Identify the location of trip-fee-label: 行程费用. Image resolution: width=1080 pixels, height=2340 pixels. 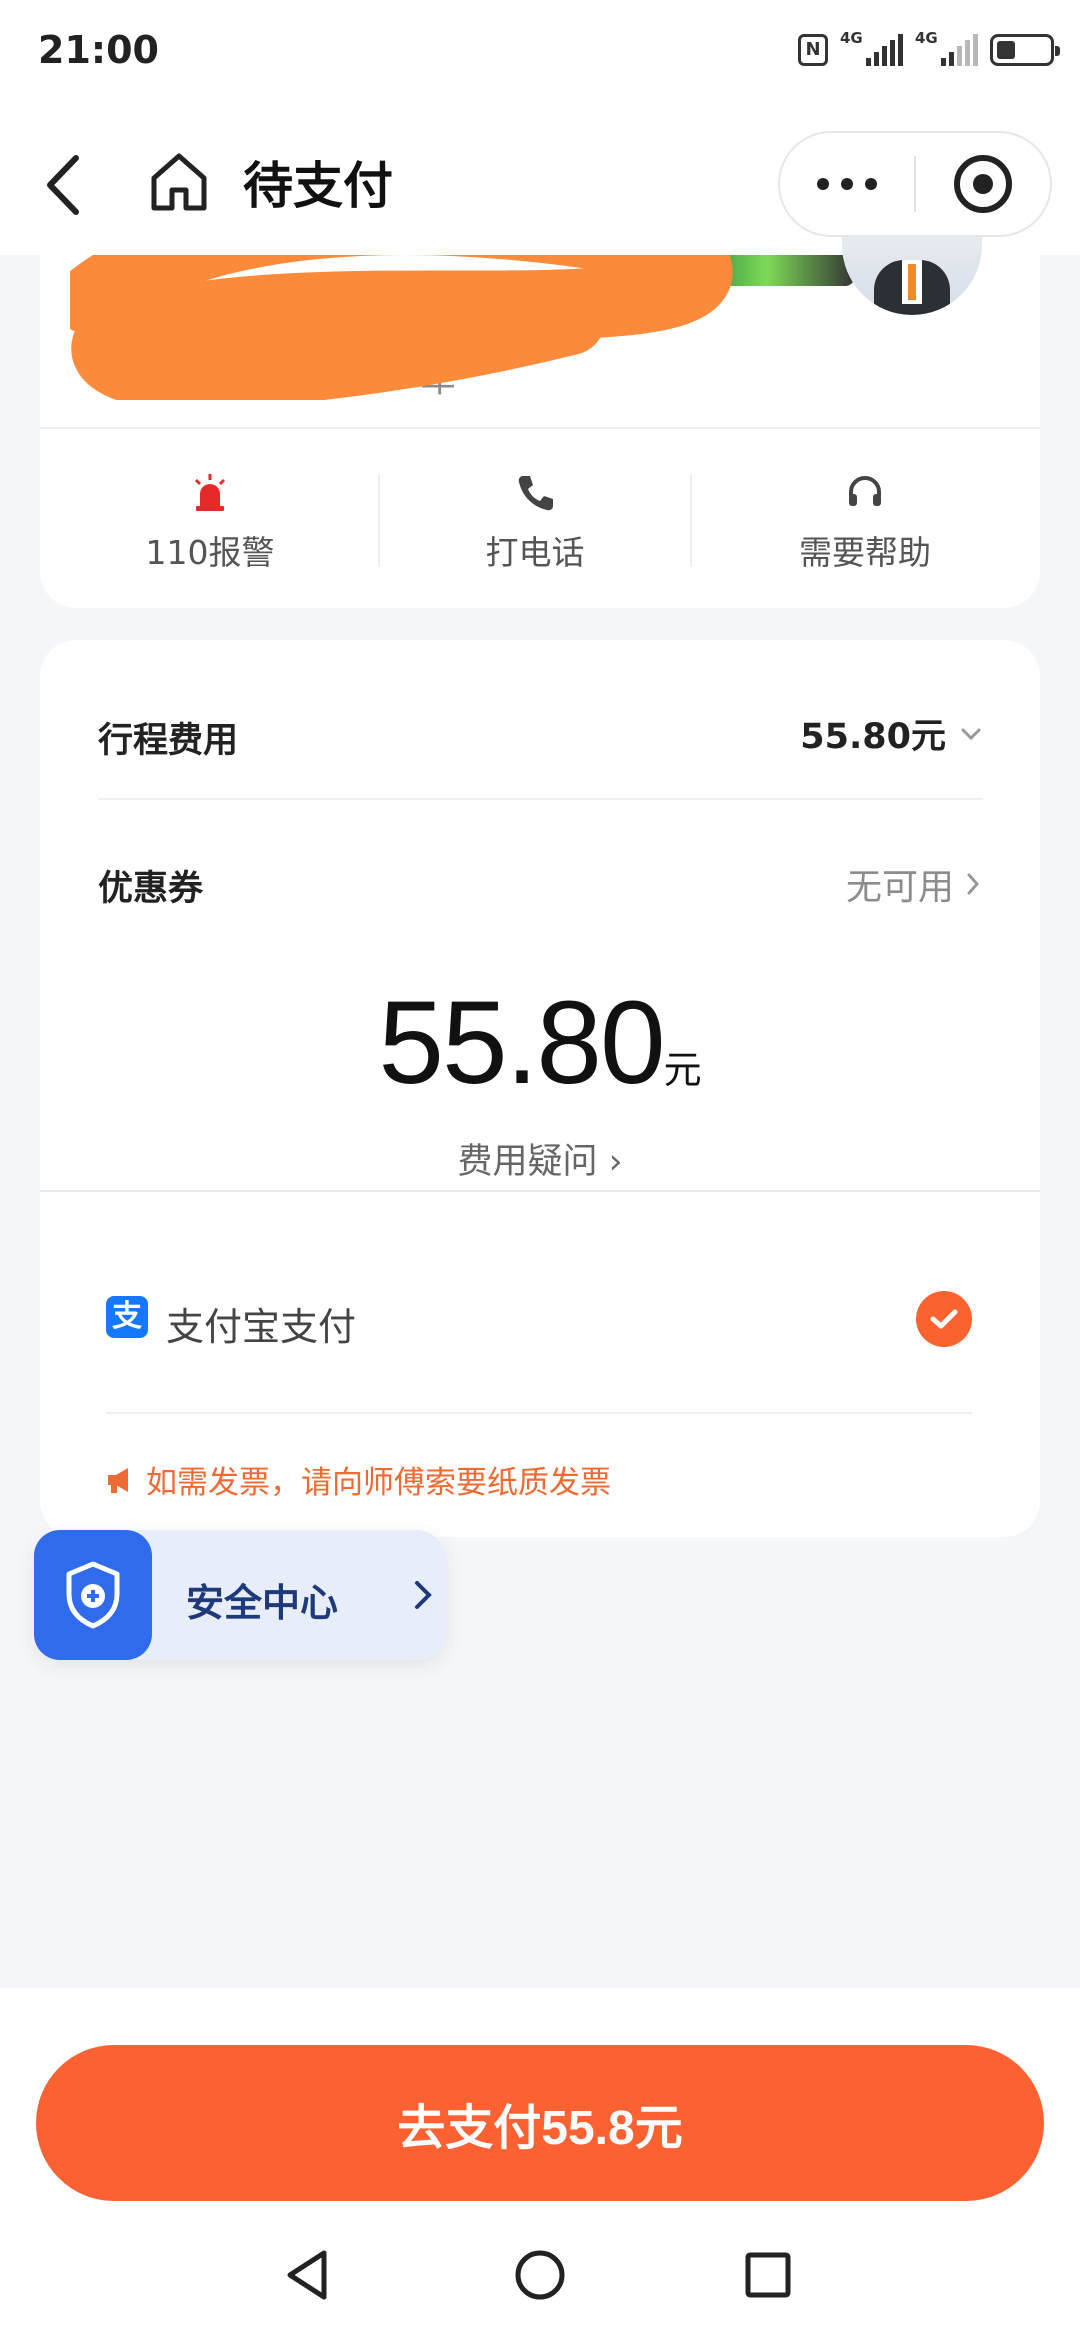
(168, 741).